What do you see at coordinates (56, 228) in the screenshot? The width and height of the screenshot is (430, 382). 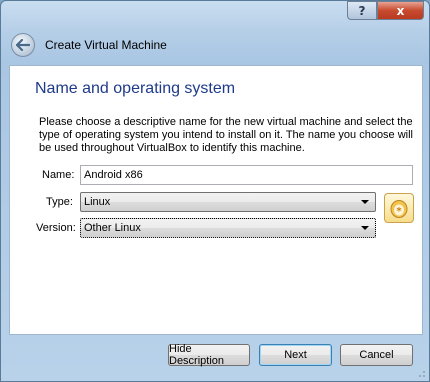 I see `version-label: Version:` at bounding box center [56, 228].